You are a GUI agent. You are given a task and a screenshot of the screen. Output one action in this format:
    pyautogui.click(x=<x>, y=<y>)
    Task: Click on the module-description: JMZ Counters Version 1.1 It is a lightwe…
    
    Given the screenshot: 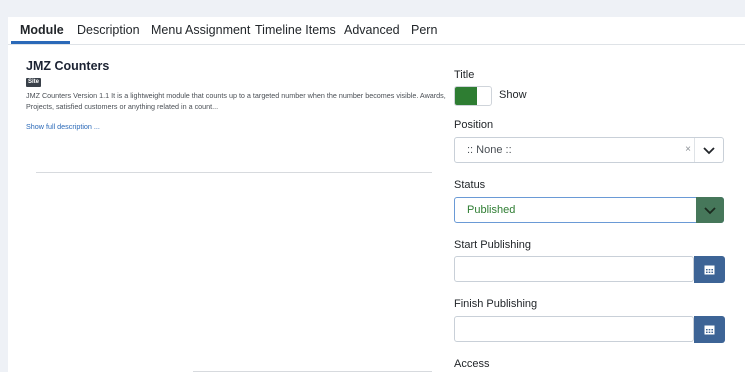 What is the action you would take?
    pyautogui.click(x=236, y=101)
    